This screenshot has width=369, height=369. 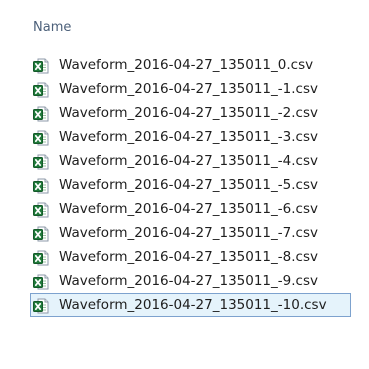 I want to click on file-row-8: Waveform_2016-04-27_135011_-8.csv, so click(x=190, y=257).